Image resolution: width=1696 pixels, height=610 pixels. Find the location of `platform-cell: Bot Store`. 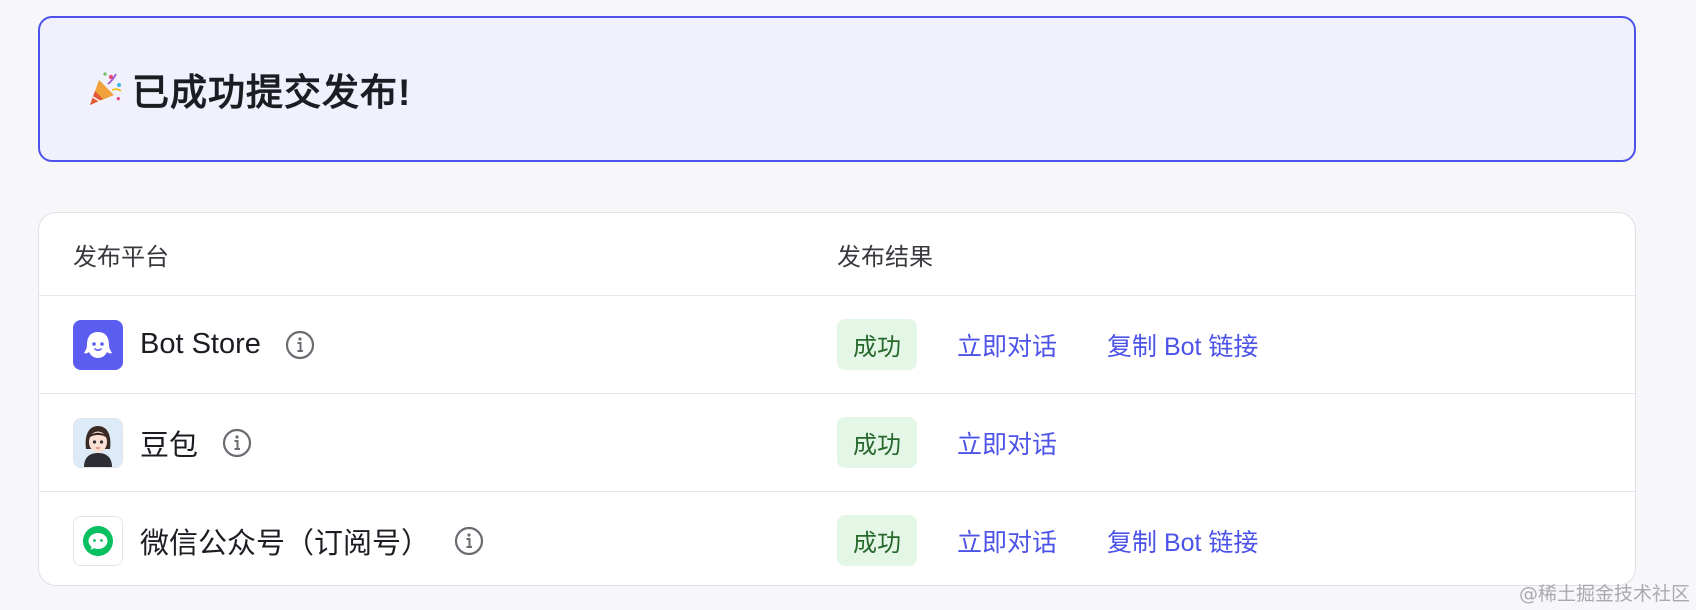

platform-cell: Bot Store is located at coordinates (194, 344).